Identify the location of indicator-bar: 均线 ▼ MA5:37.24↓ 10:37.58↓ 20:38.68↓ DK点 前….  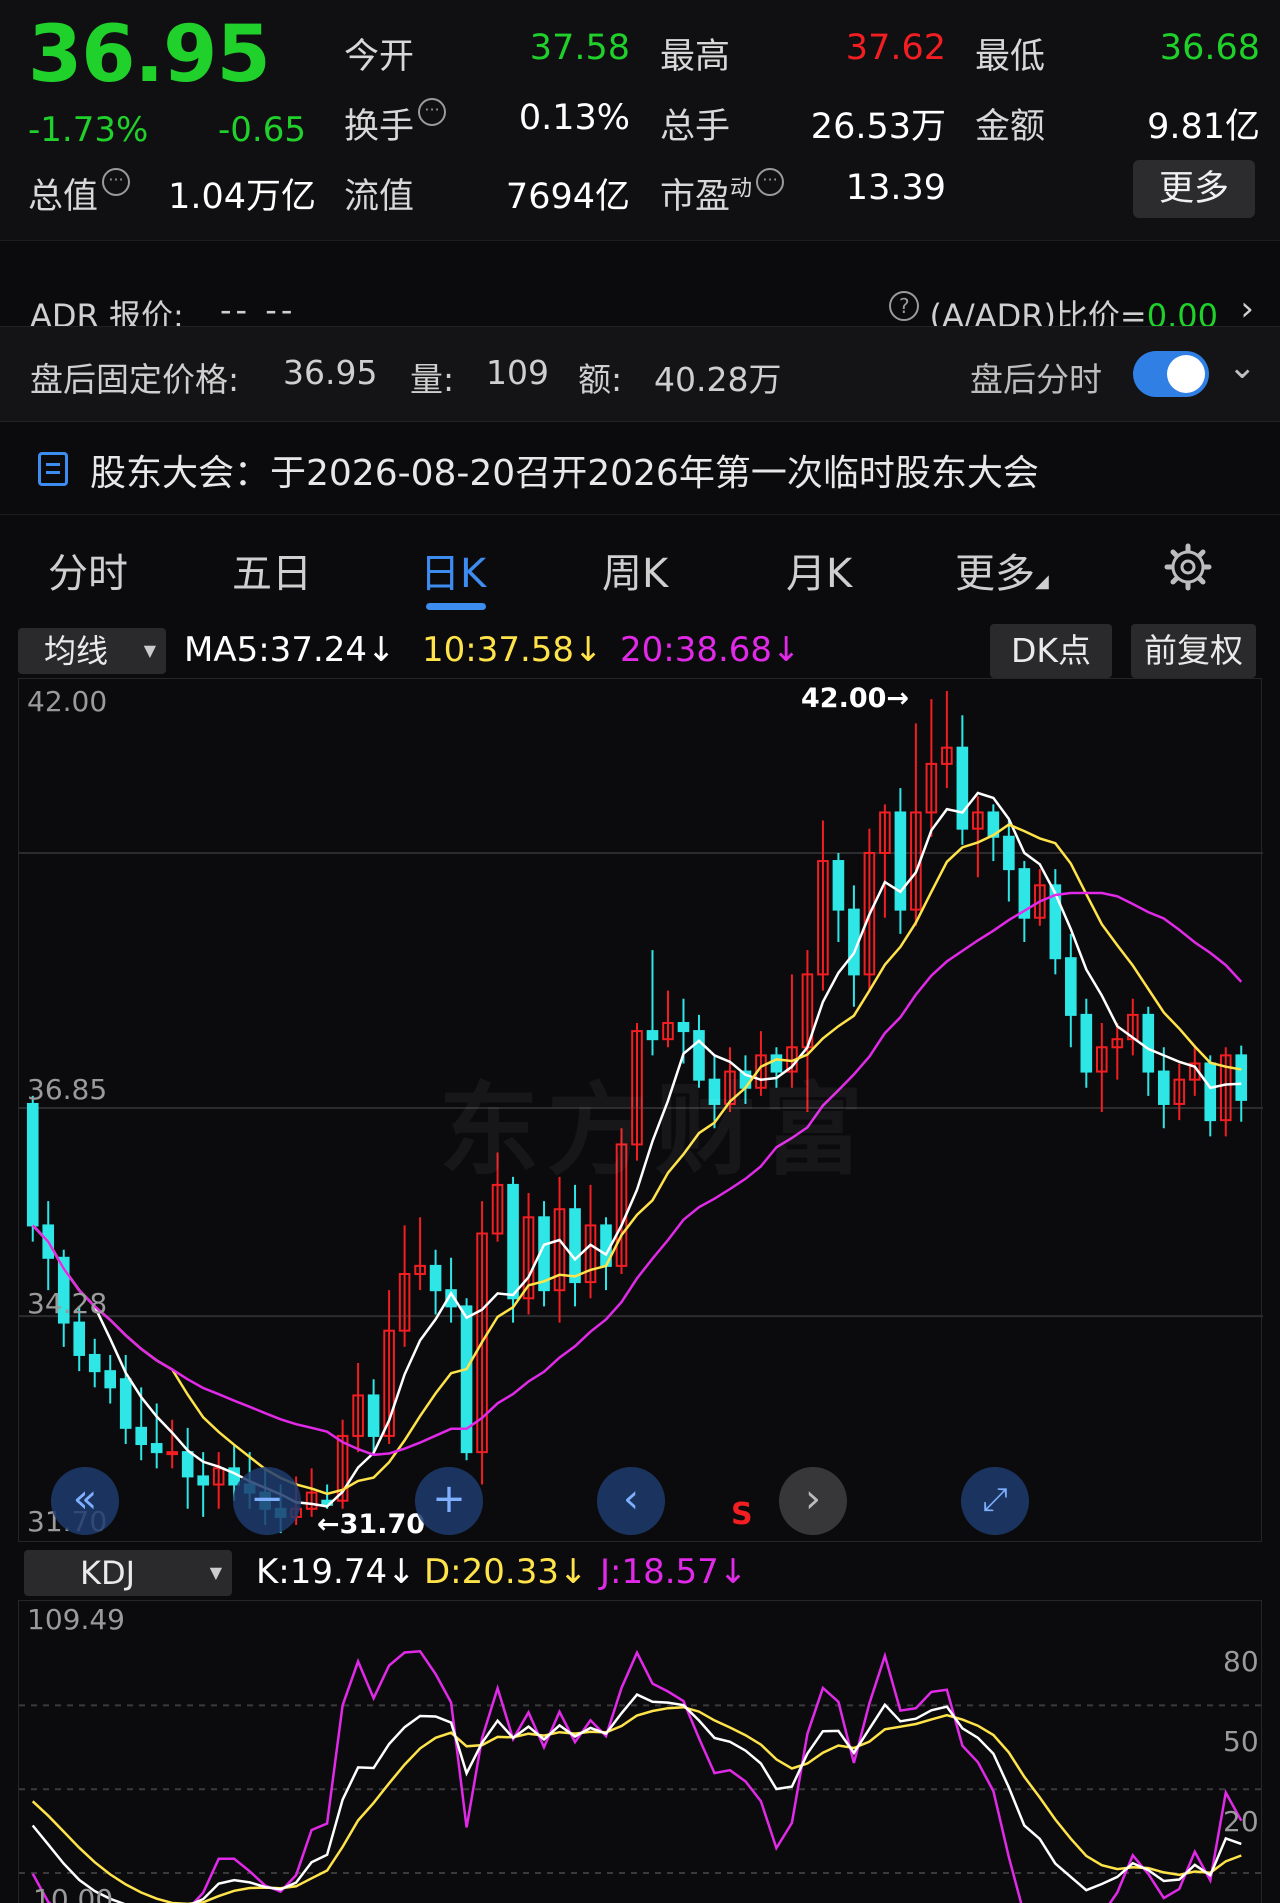
(640, 649).